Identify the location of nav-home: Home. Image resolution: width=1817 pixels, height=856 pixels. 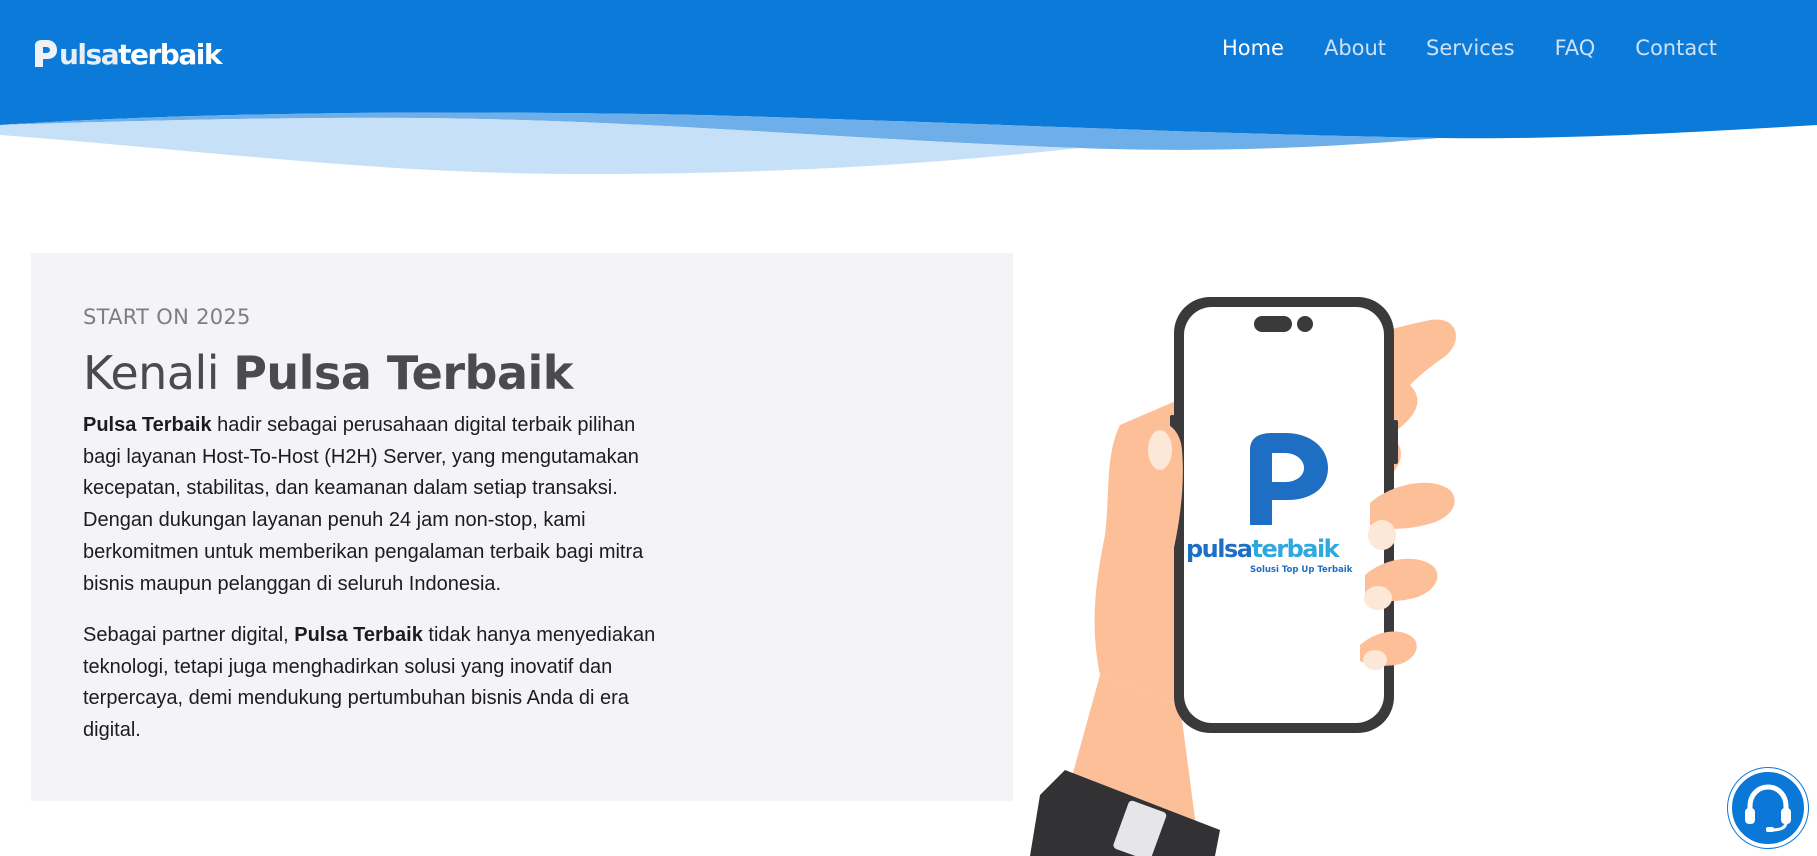
(1253, 48).